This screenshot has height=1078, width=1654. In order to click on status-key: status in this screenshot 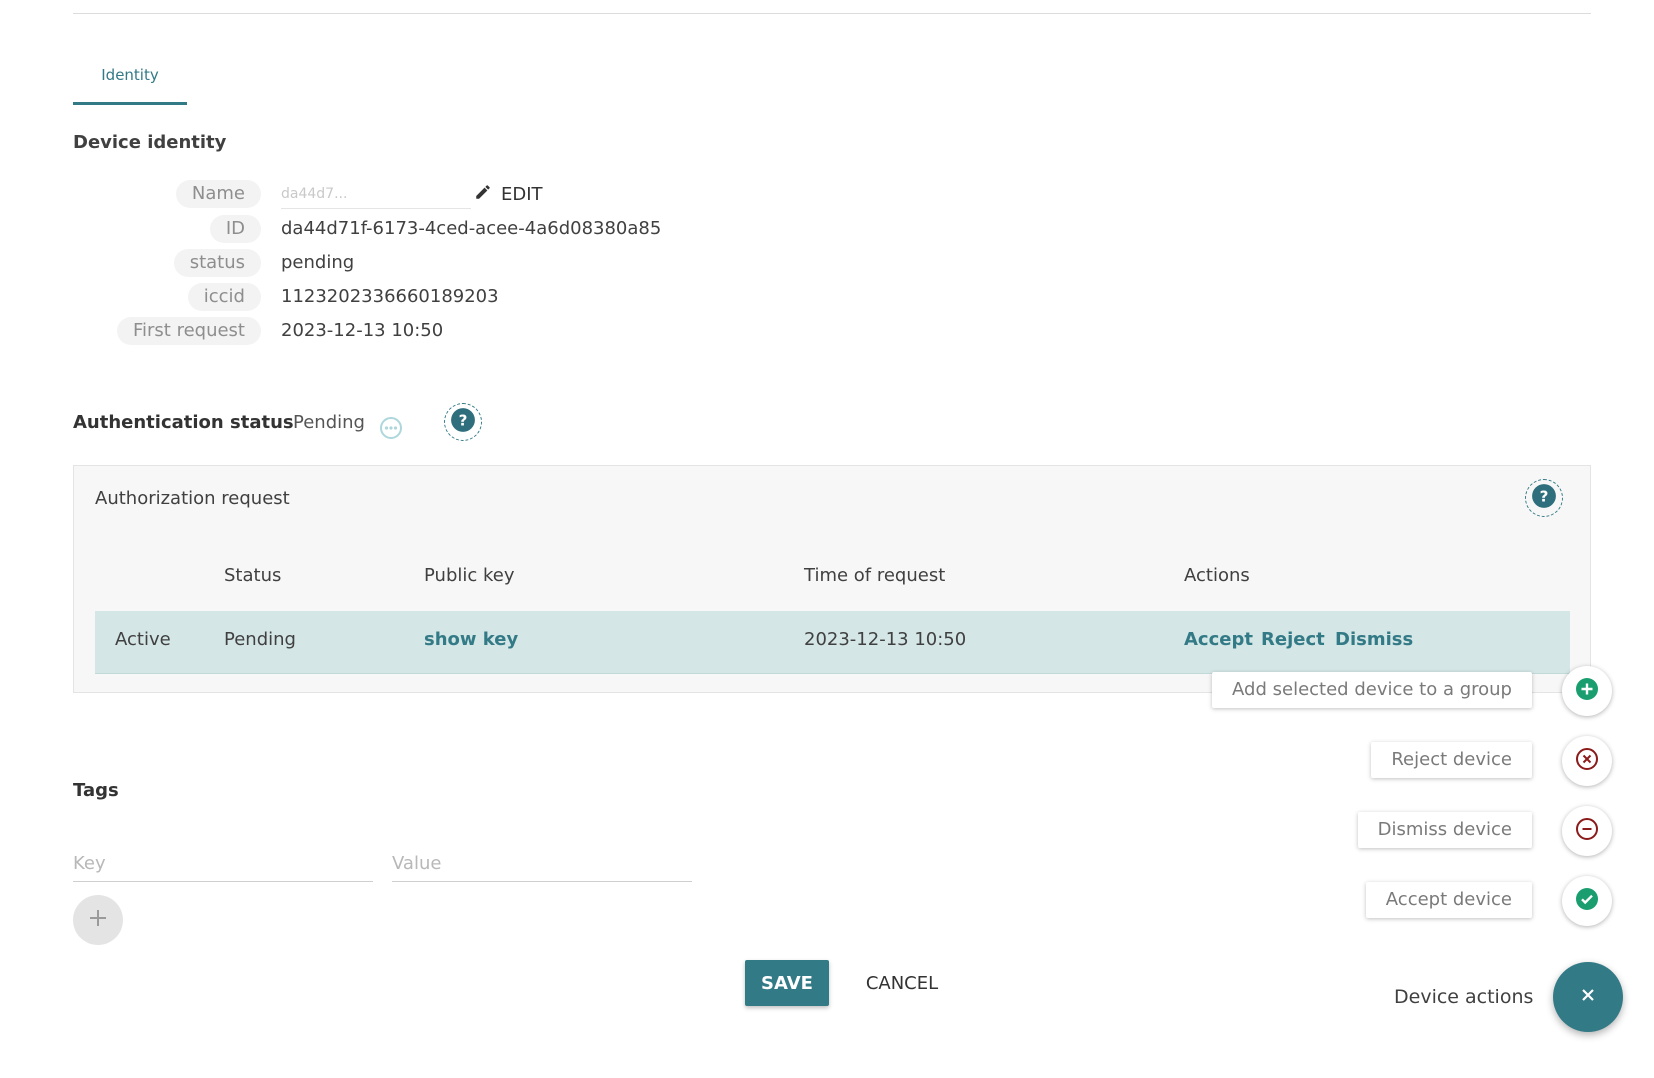, I will do `click(217, 263)`.